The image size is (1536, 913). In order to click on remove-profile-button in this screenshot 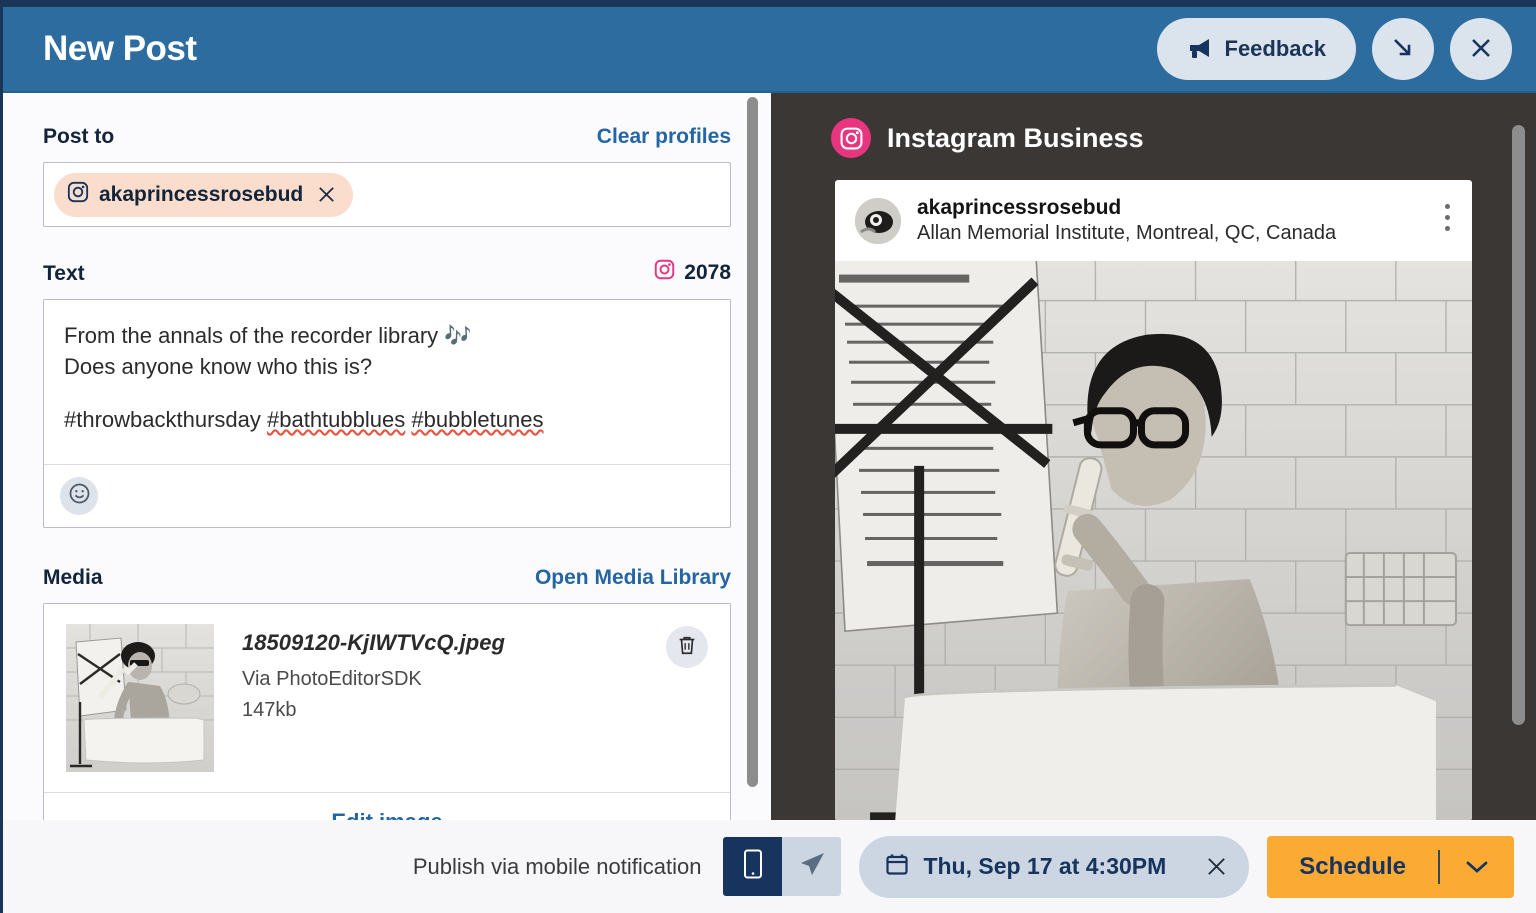, I will do `click(324, 194)`.